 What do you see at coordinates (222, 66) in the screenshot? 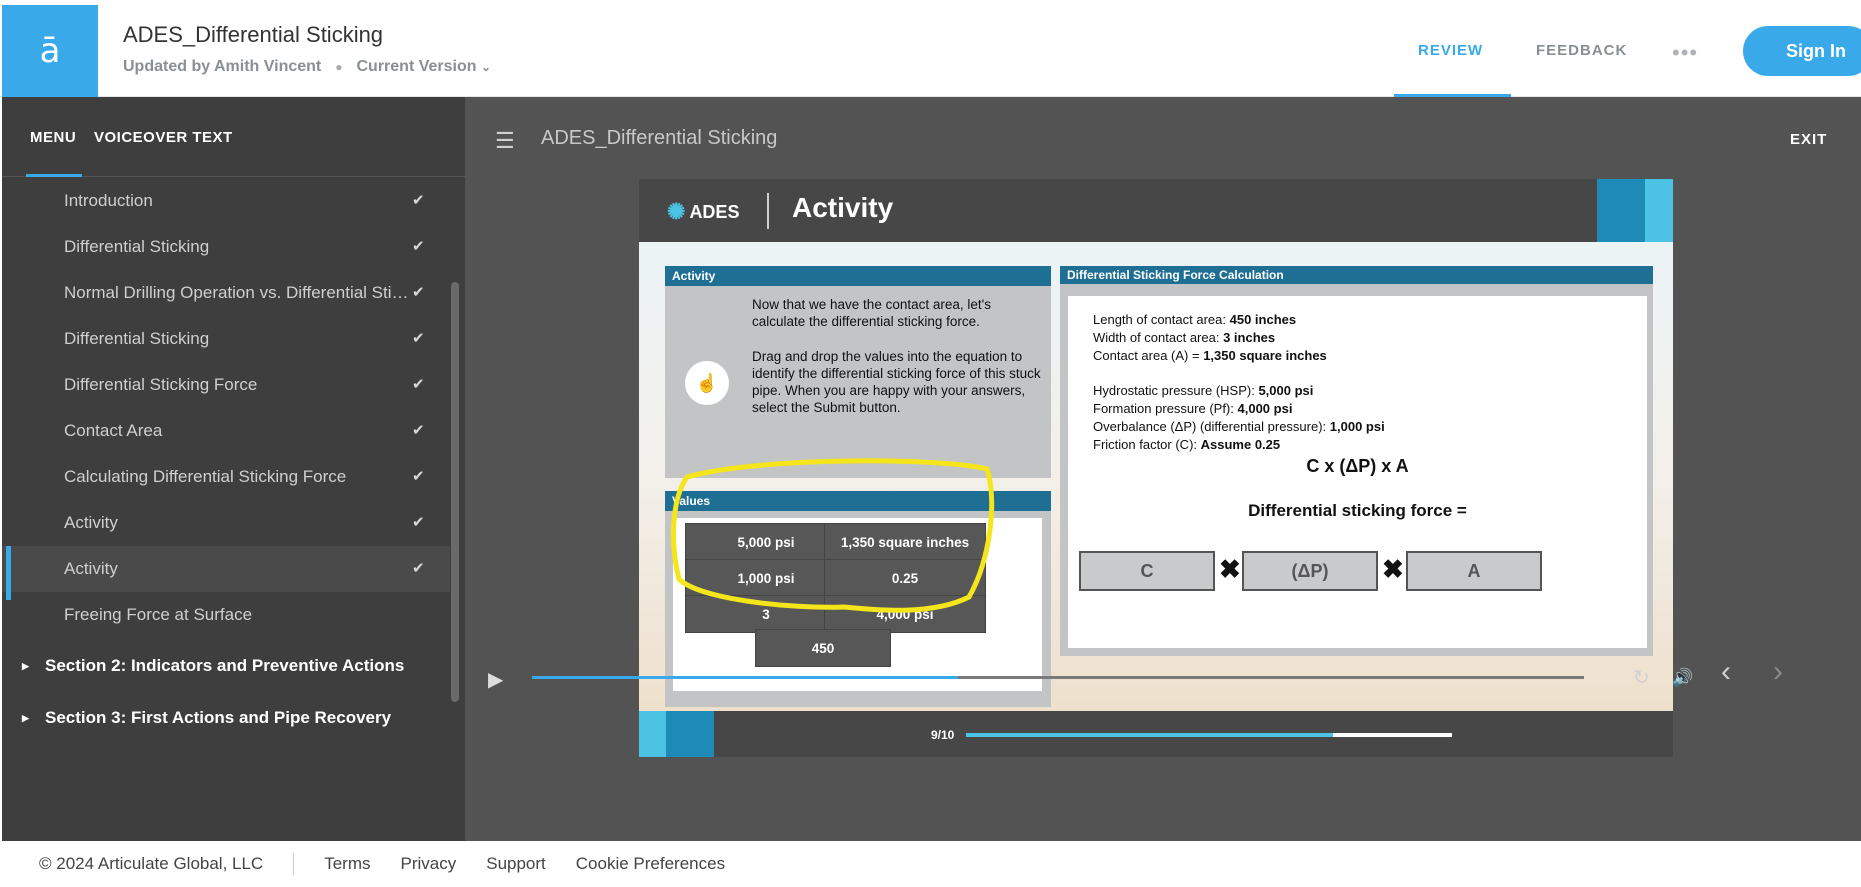
I see `updated-by: Updated by Amith Vincent` at bounding box center [222, 66].